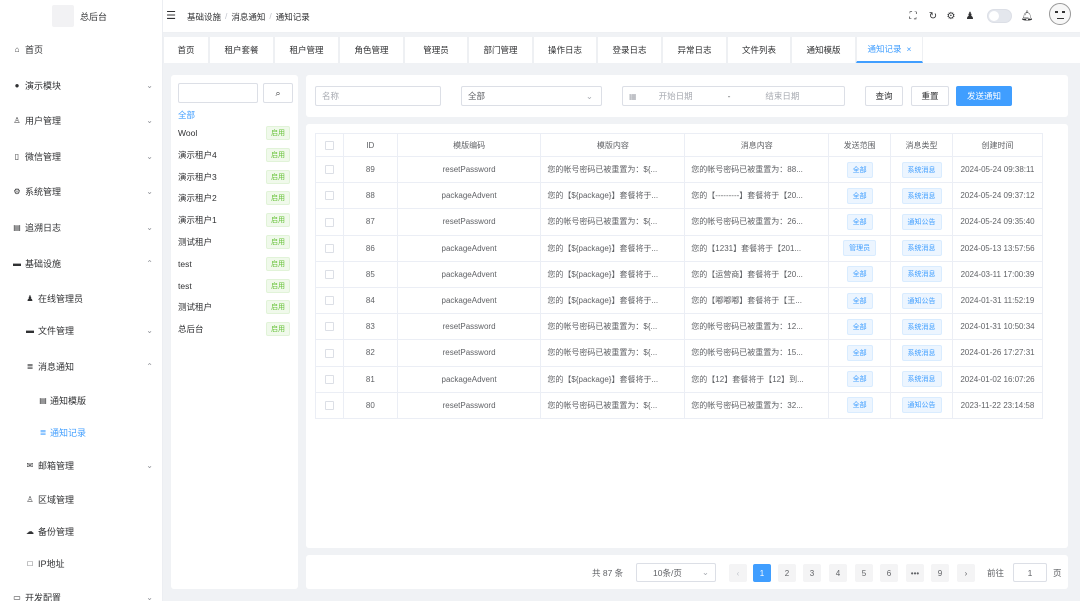 This screenshot has width=1080, height=601. Describe the element at coordinates (81, 366) in the screenshot. I see `sidebar-item: ≣ 消息通知 ⌃` at that location.